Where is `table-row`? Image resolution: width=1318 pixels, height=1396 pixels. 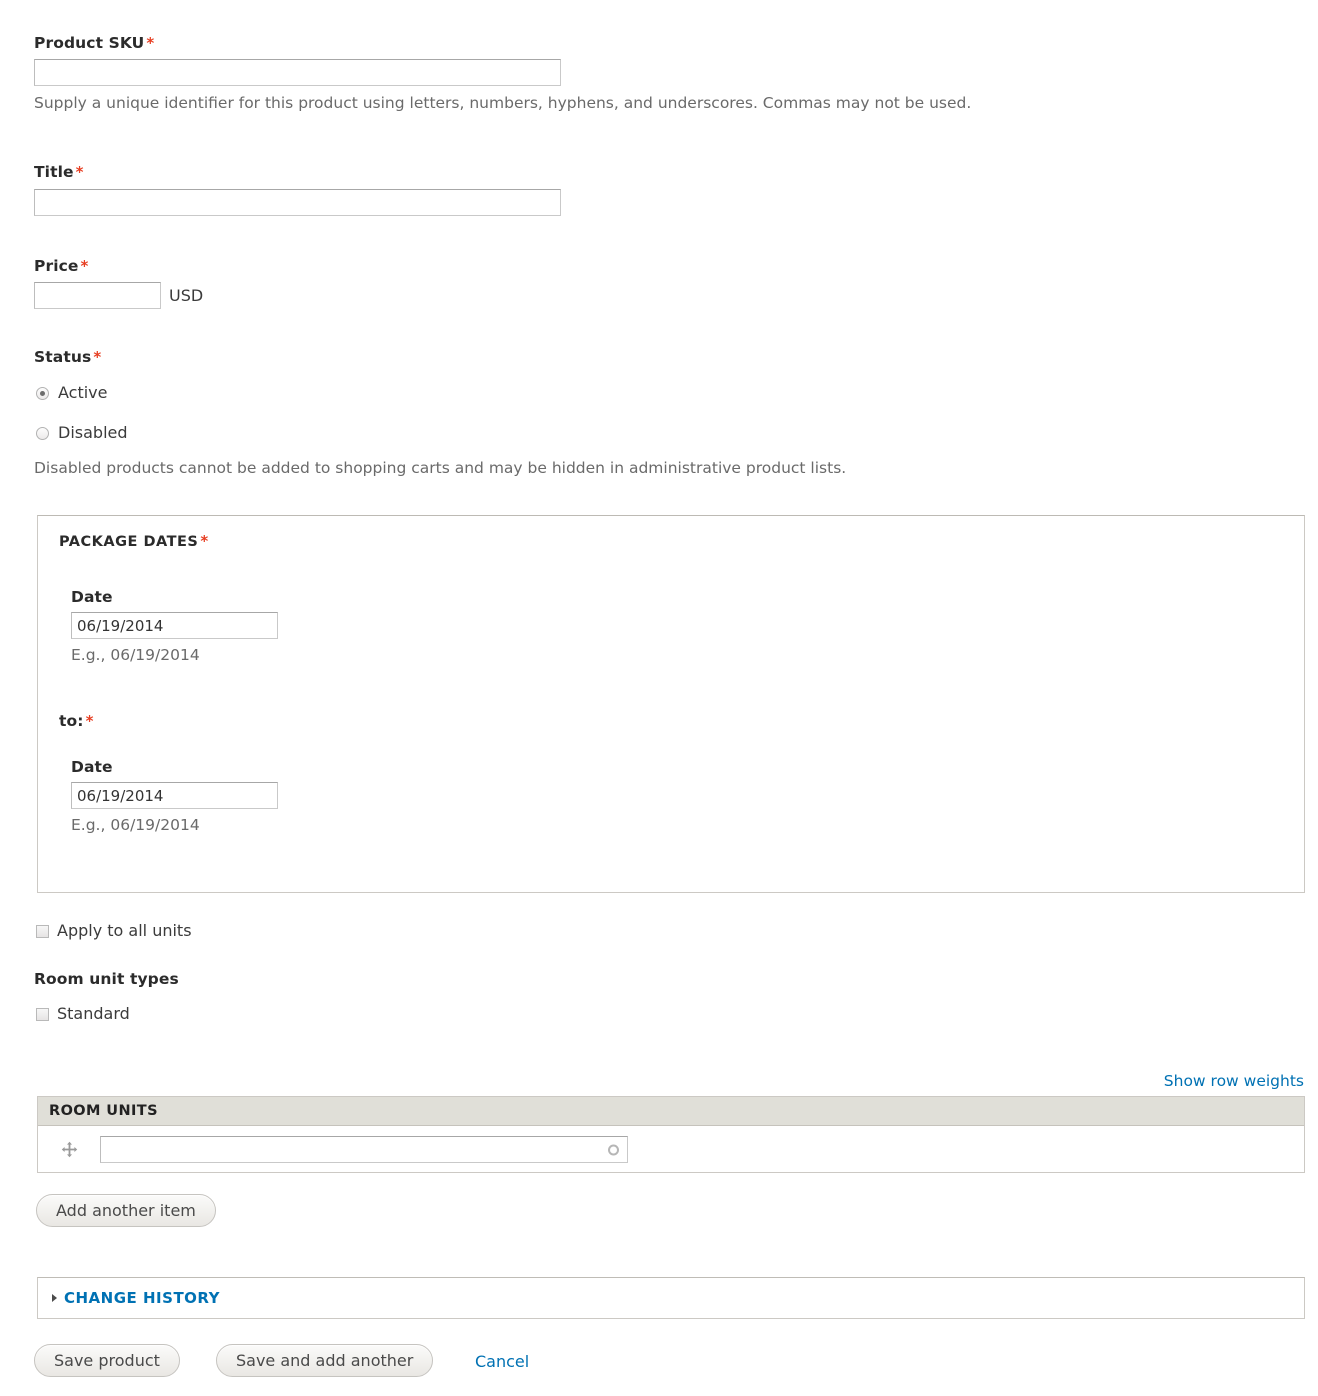 table-row is located at coordinates (671, 1149).